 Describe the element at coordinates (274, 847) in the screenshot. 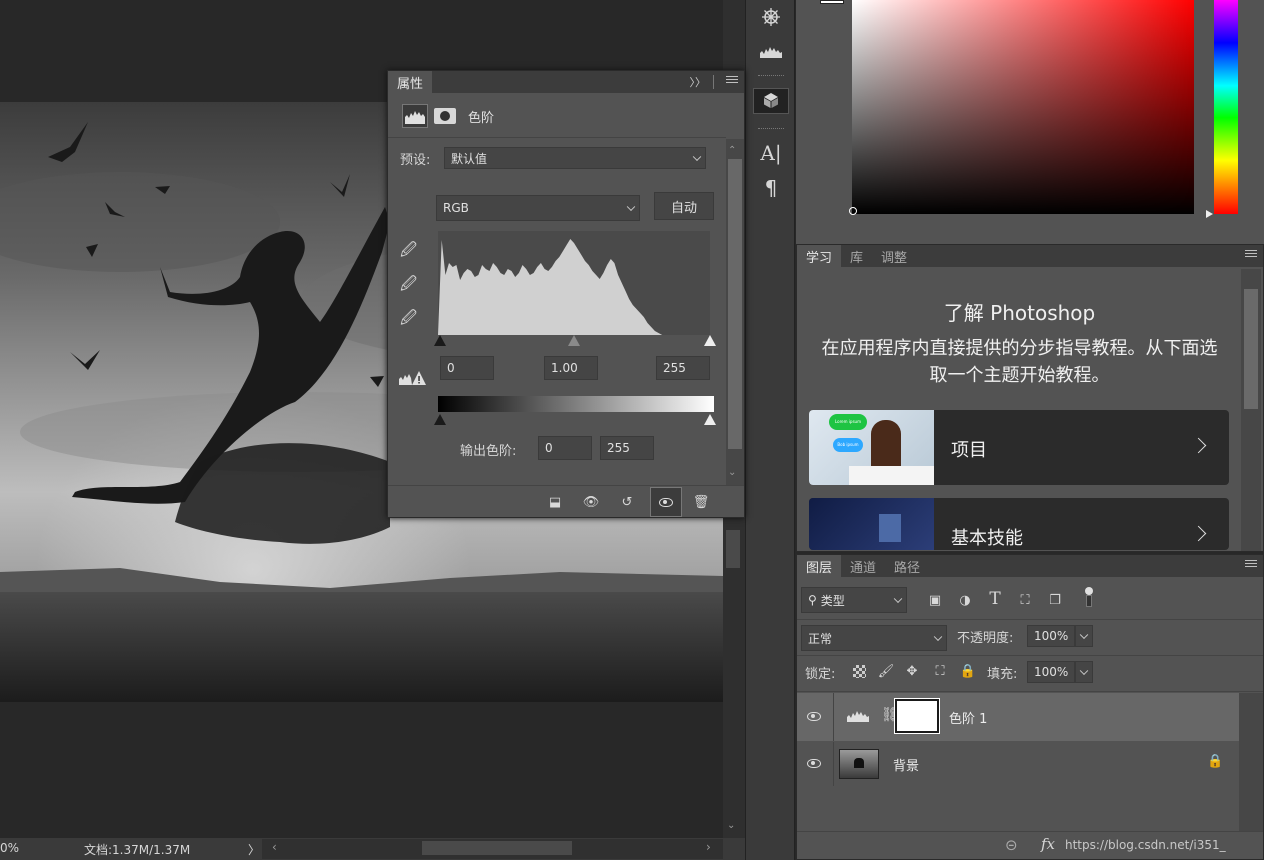

I see `scroll-left-icon: ‹` at that location.